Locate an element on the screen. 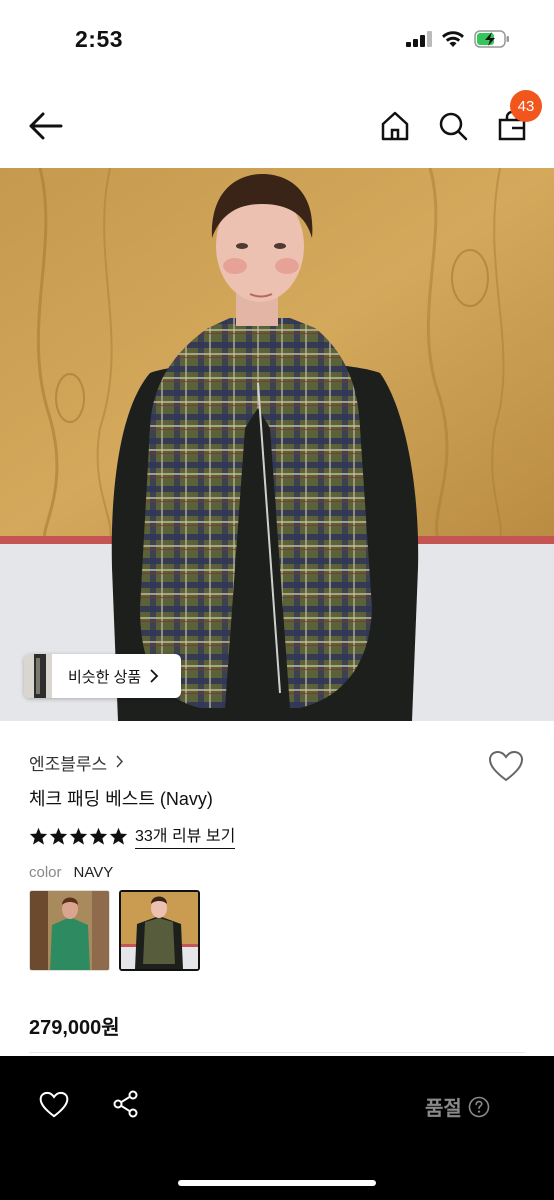  wifi-icon is located at coordinates (453, 39).